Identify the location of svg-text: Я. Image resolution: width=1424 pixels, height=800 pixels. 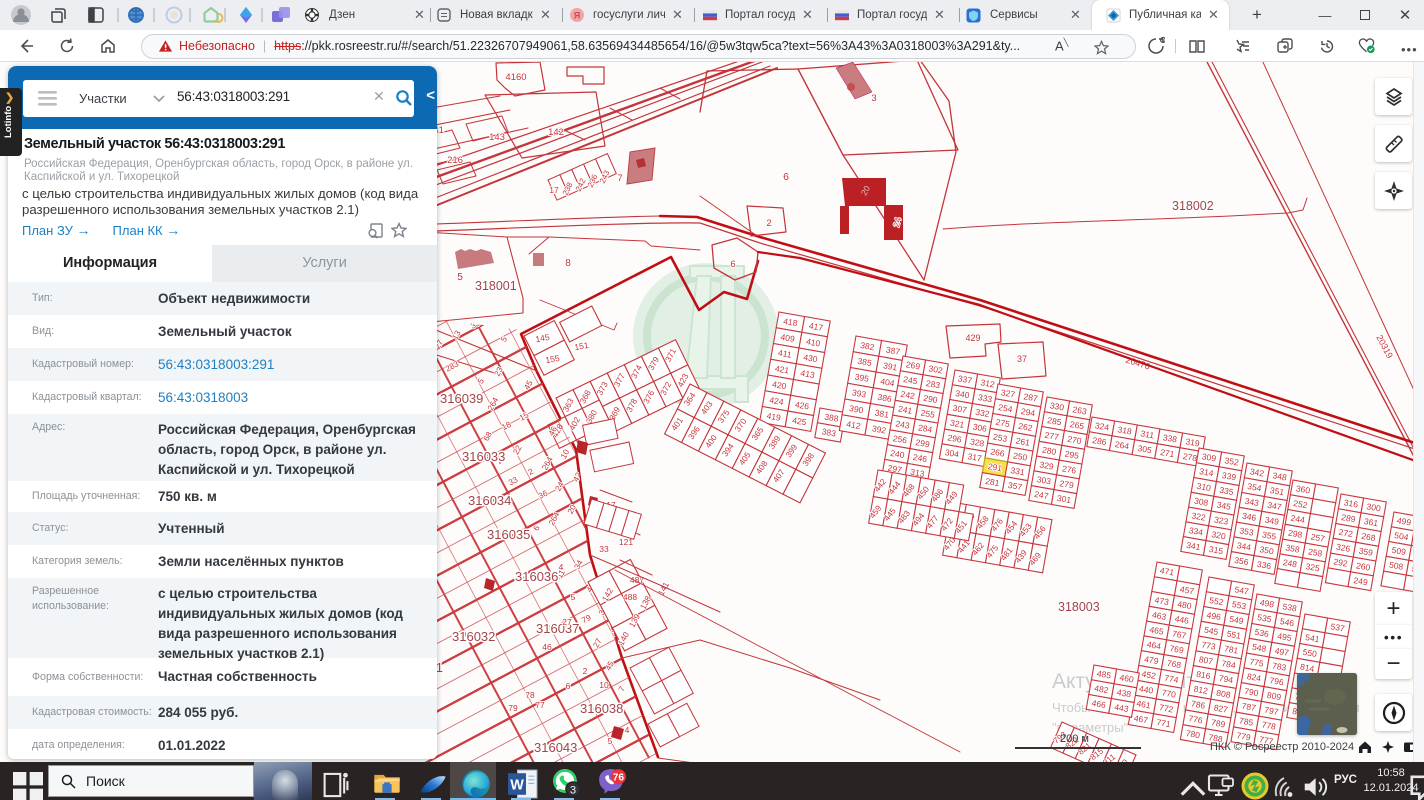
(577, 16).